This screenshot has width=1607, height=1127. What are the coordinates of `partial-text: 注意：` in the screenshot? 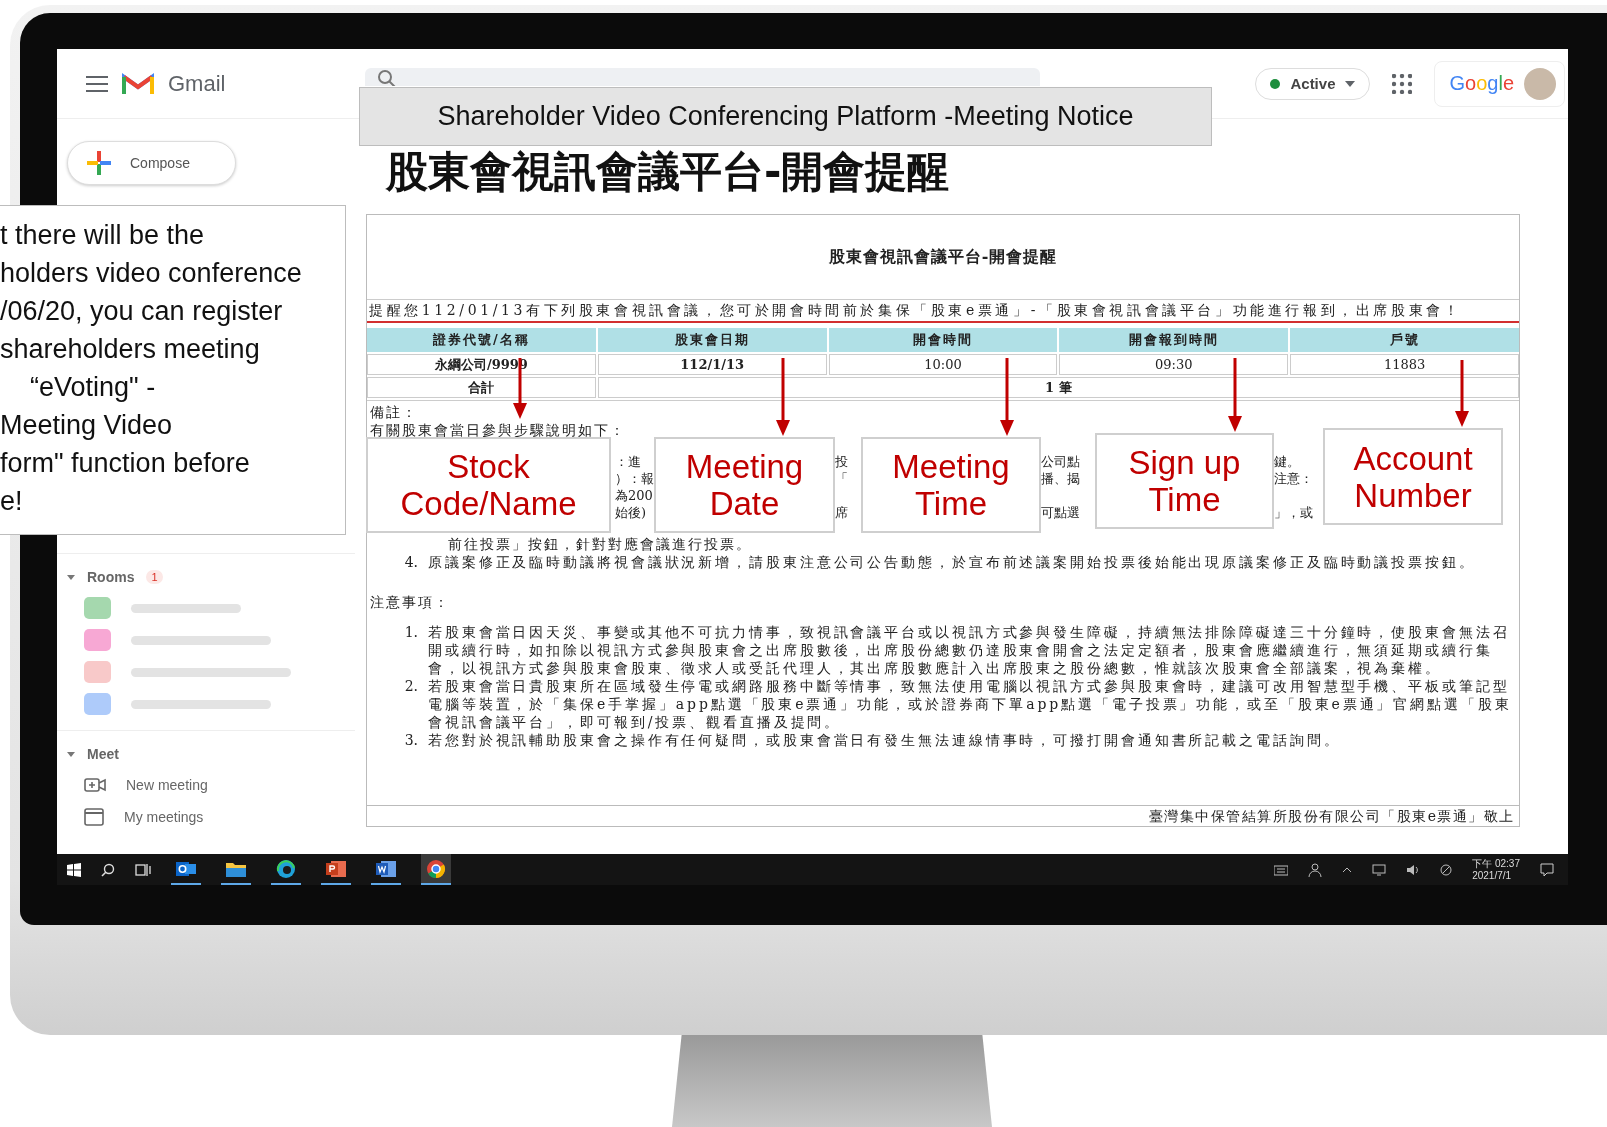 It's located at (1294, 478).